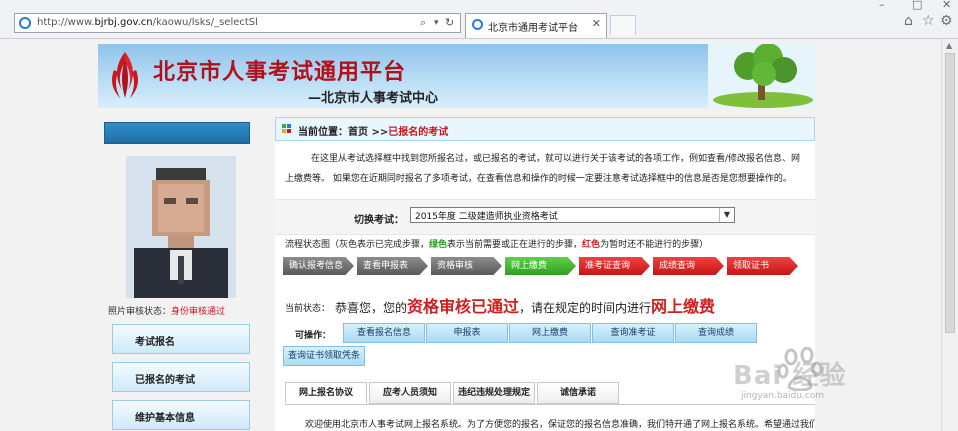 This screenshot has width=958, height=431. I want to click on sidebar-item-exam-registration: 考试报名, so click(181, 339).